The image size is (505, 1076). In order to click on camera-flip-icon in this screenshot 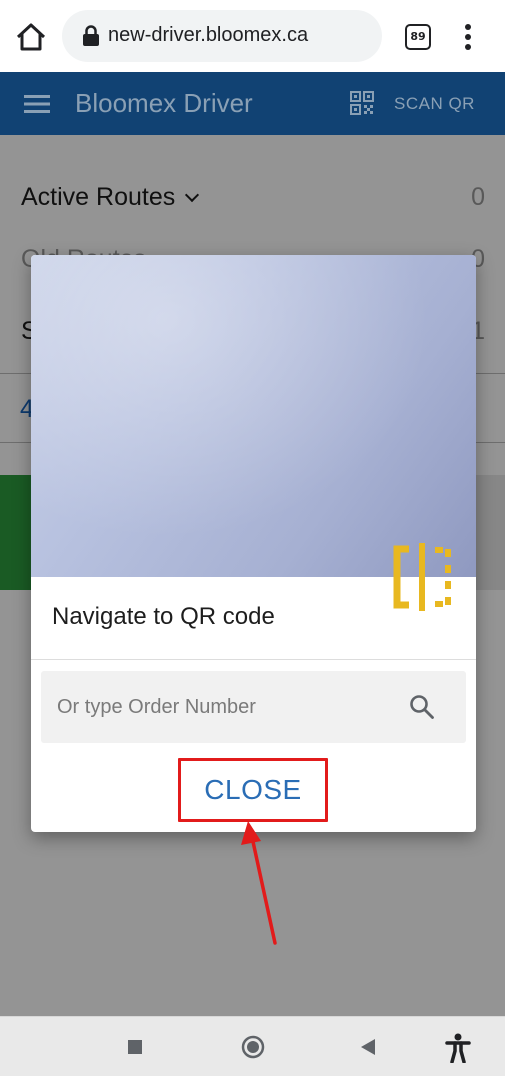, I will do `click(422, 577)`.